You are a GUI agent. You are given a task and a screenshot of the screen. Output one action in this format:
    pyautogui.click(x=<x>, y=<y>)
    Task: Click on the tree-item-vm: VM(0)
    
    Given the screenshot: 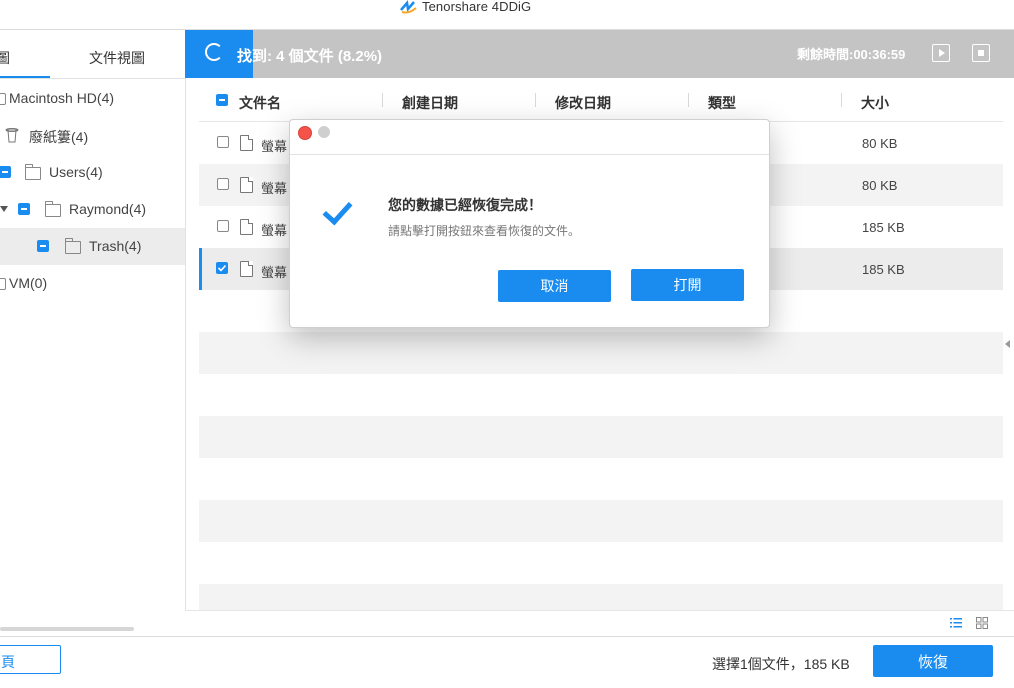 What is the action you would take?
    pyautogui.click(x=92, y=283)
    